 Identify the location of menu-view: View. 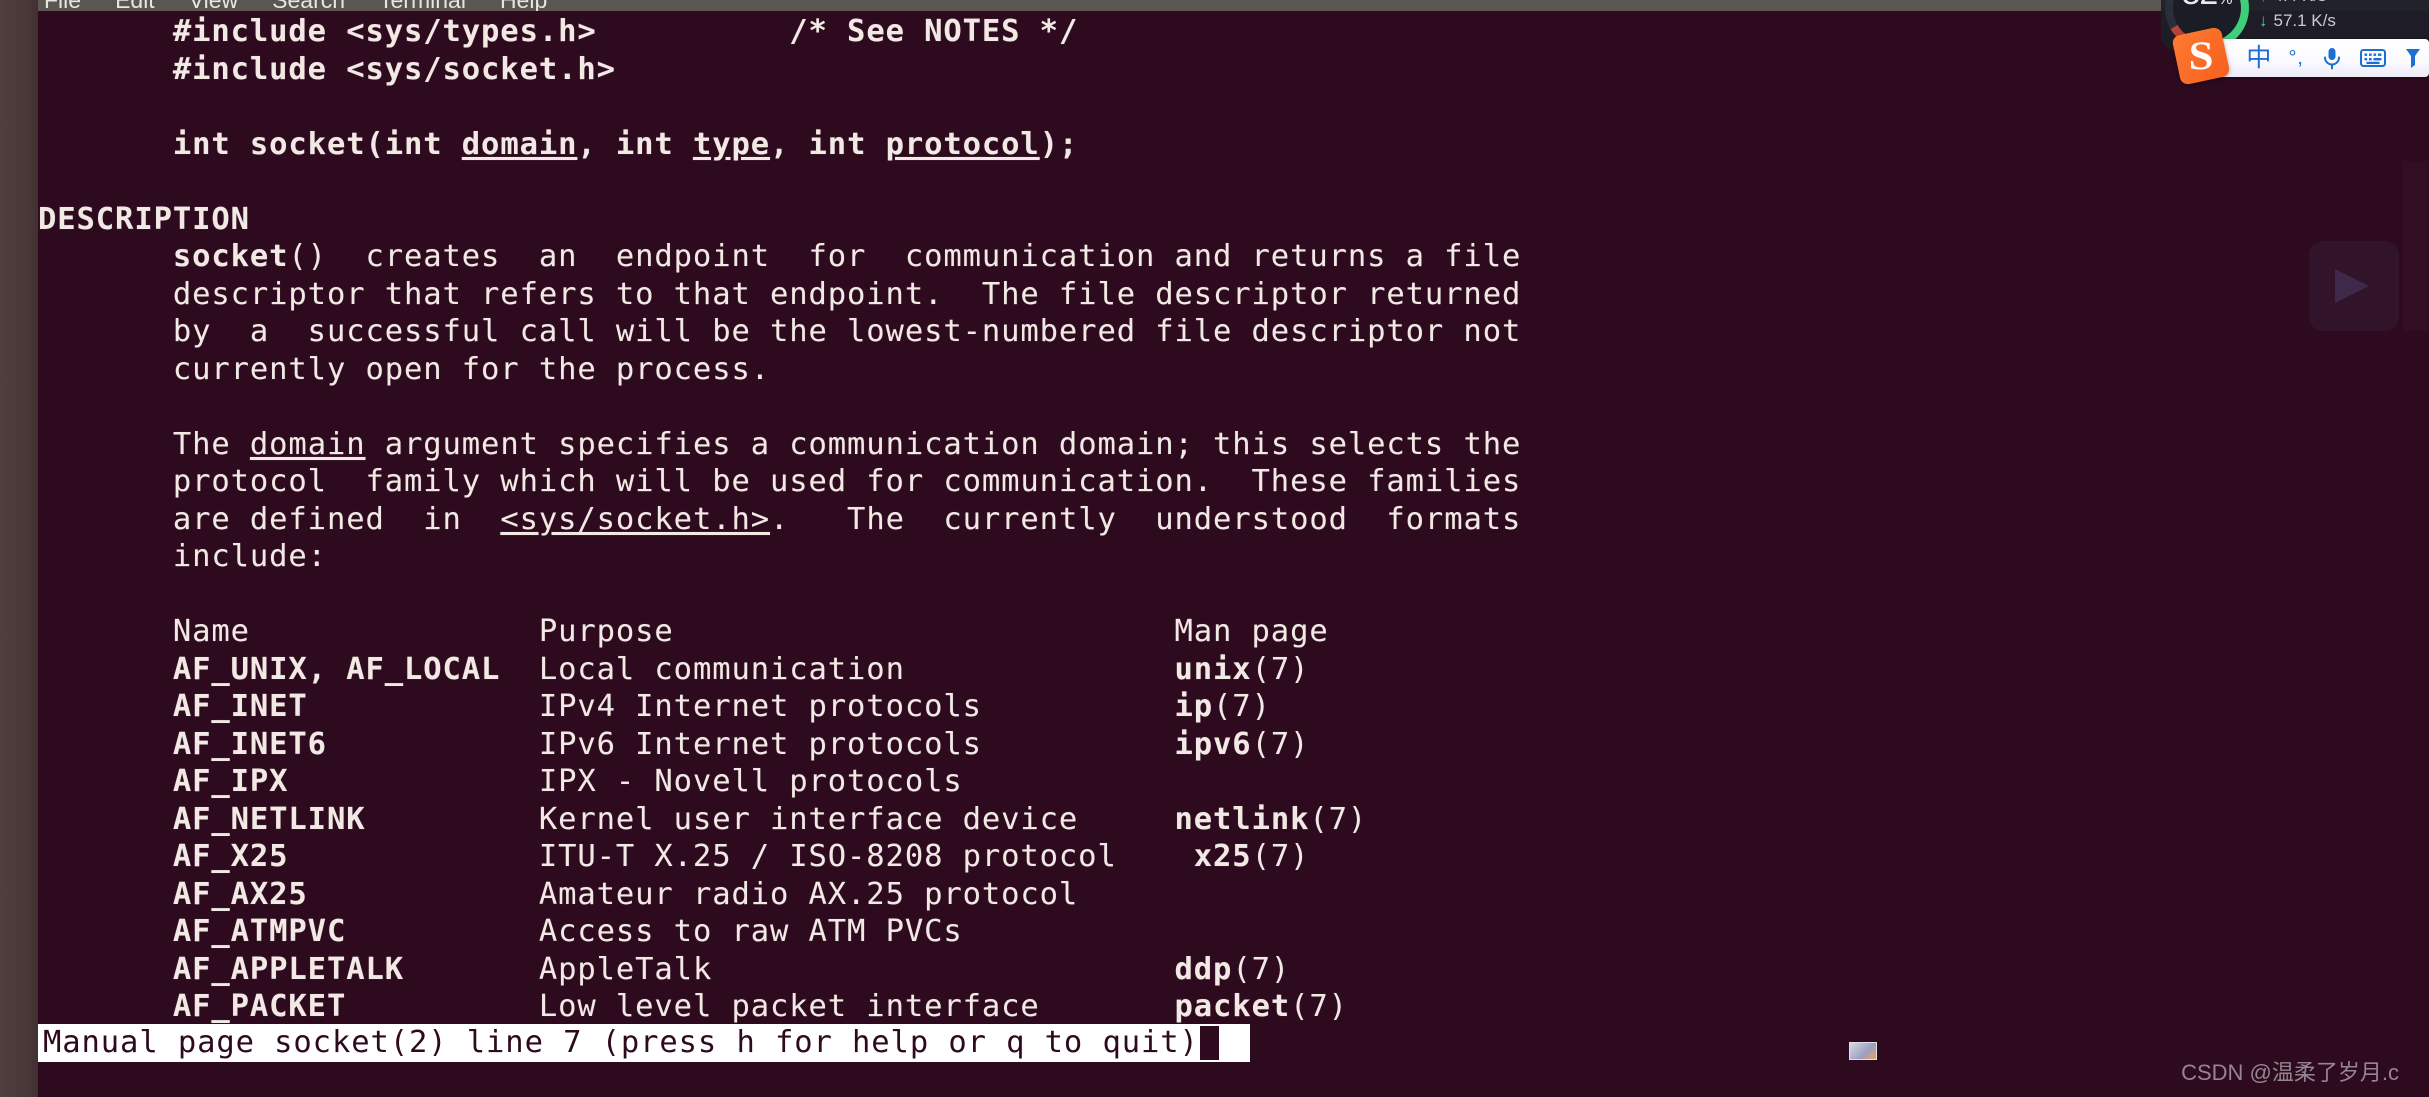
(213, 5).